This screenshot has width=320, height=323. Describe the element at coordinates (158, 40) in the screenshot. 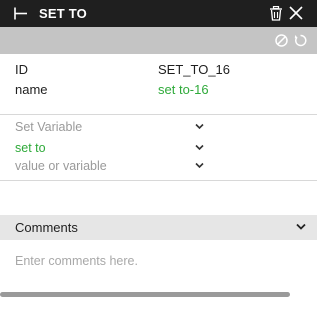

I see `panel-toolbar` at that location.